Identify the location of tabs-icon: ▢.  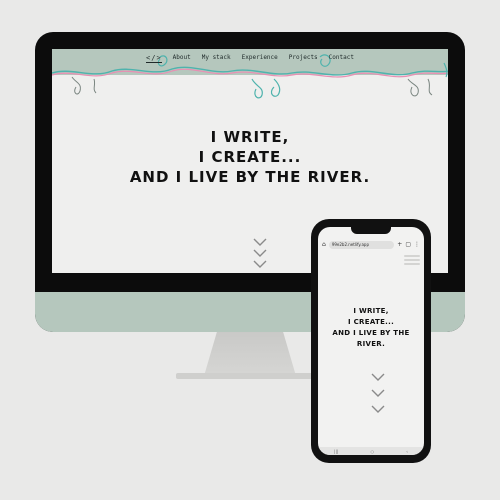
(408, 245).